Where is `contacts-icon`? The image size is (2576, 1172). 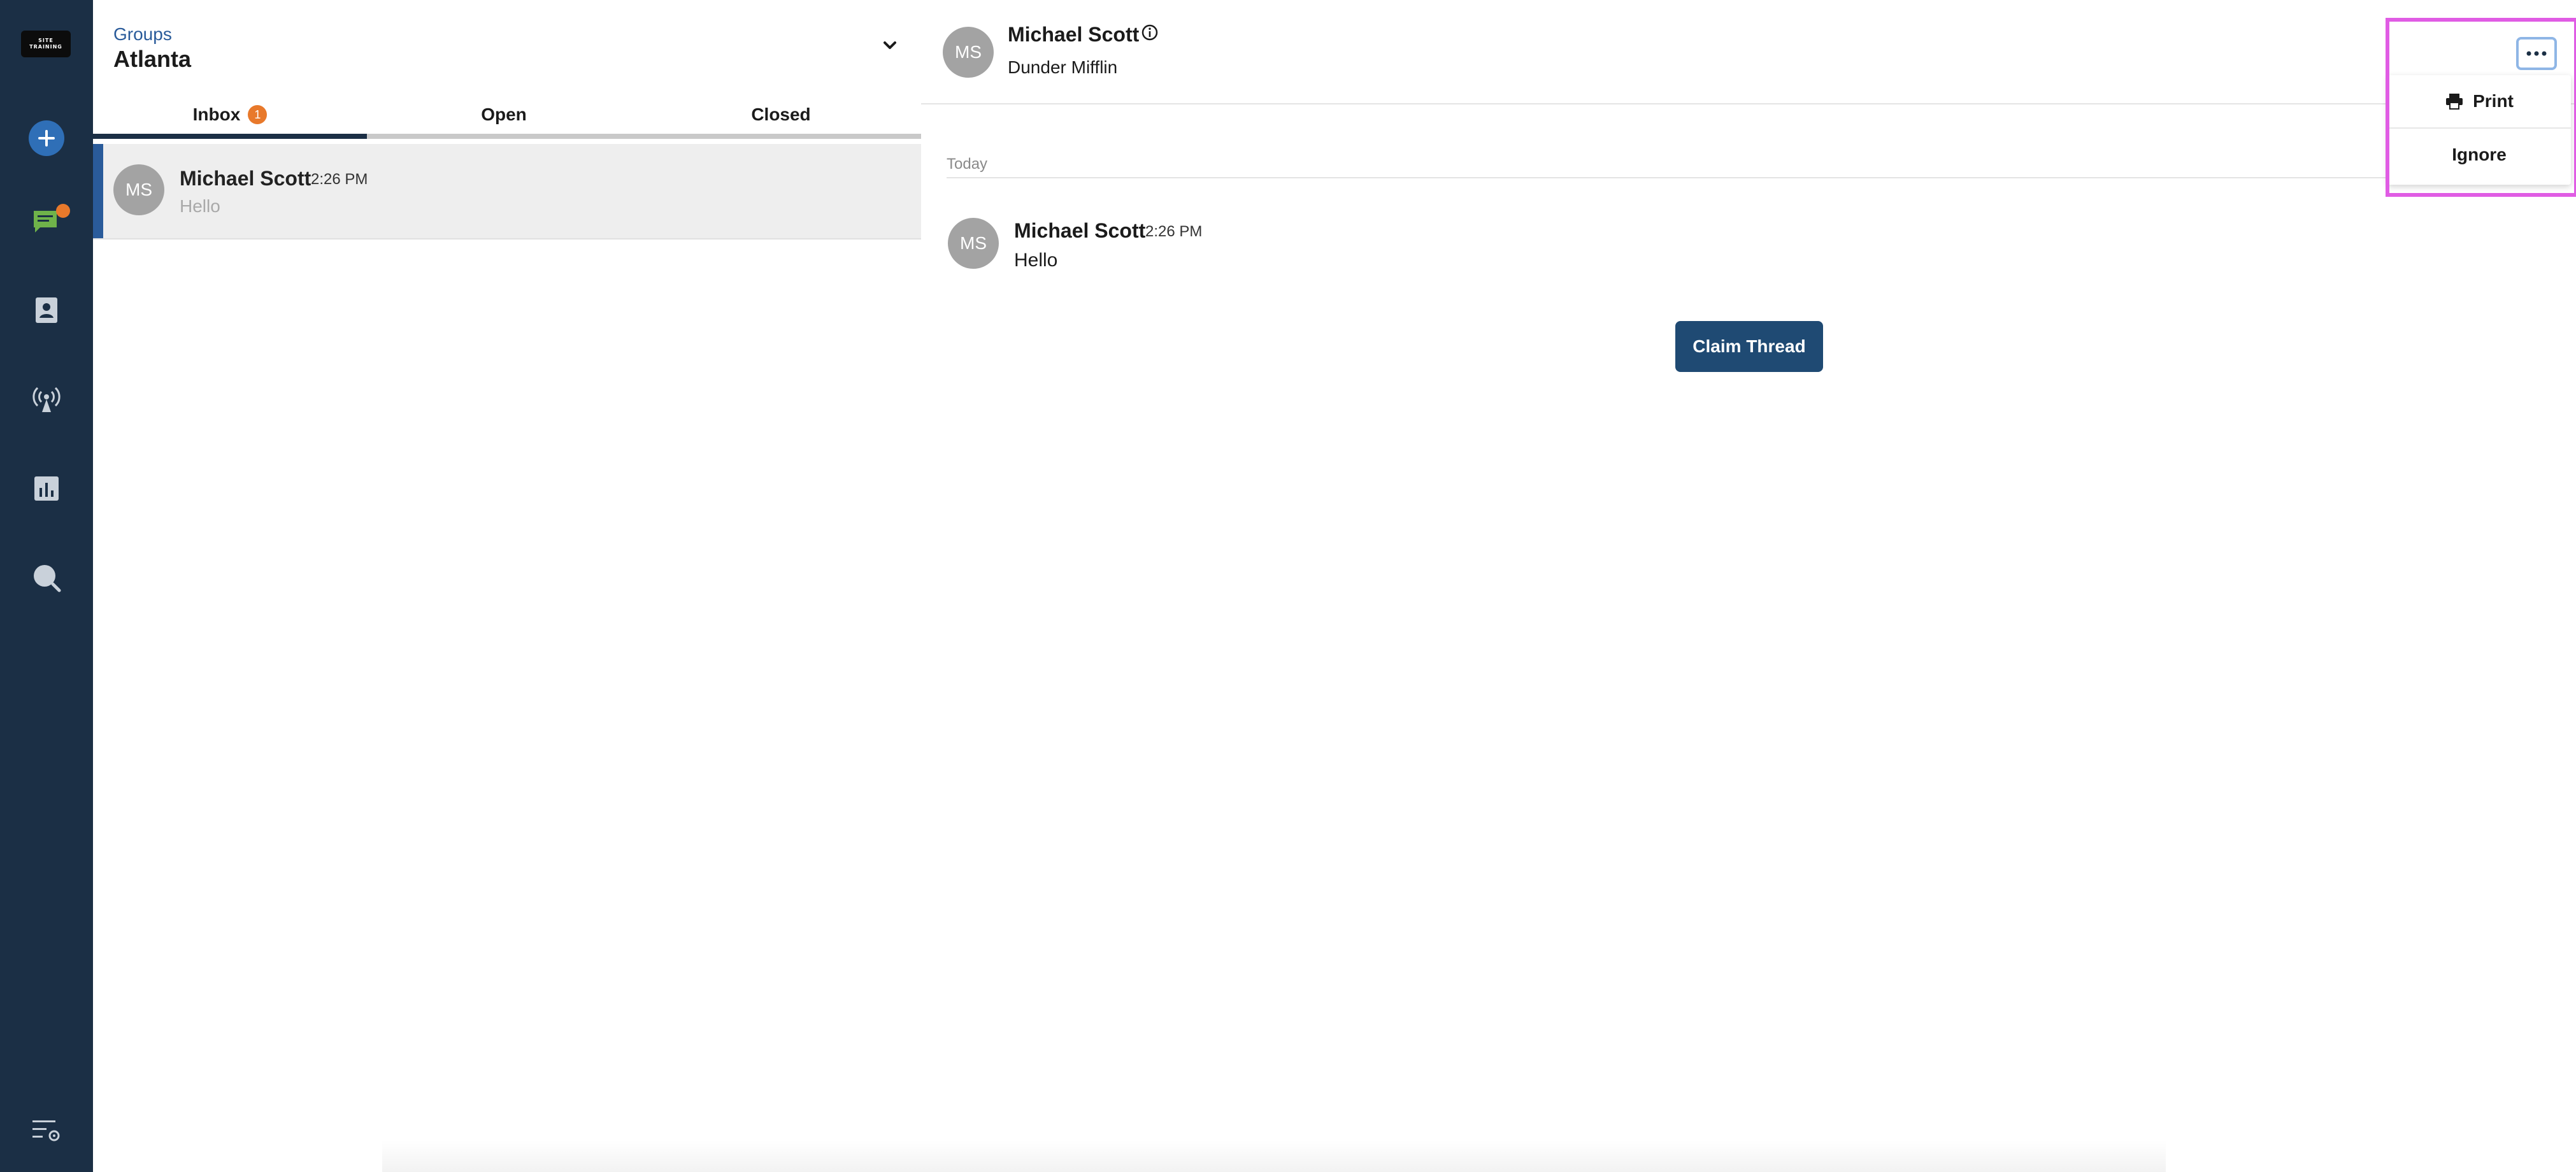
contacts-icon is located at coordinates (47, 310).